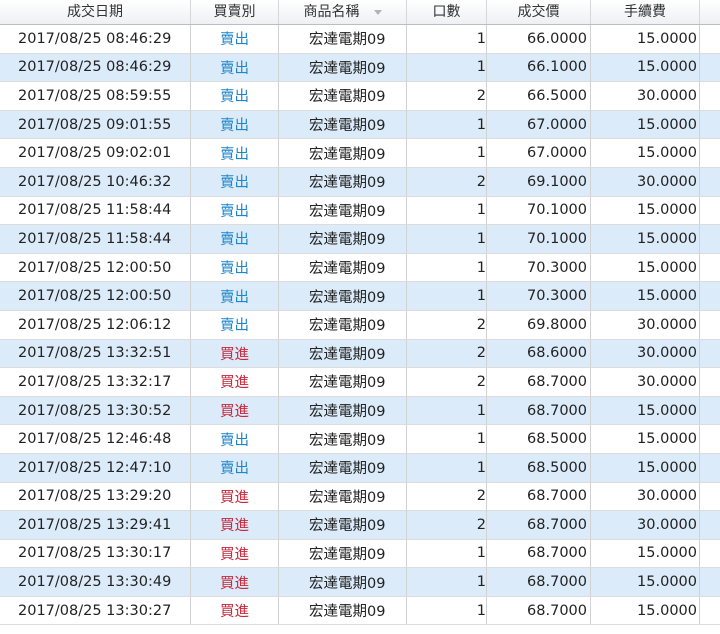 The image size is (720, 634). What do you see at coordinates (95, 96) in the screenshot?
I see `trade-date-cell: 2017/08/25 08:59:55` at bounding box center [95, 96].